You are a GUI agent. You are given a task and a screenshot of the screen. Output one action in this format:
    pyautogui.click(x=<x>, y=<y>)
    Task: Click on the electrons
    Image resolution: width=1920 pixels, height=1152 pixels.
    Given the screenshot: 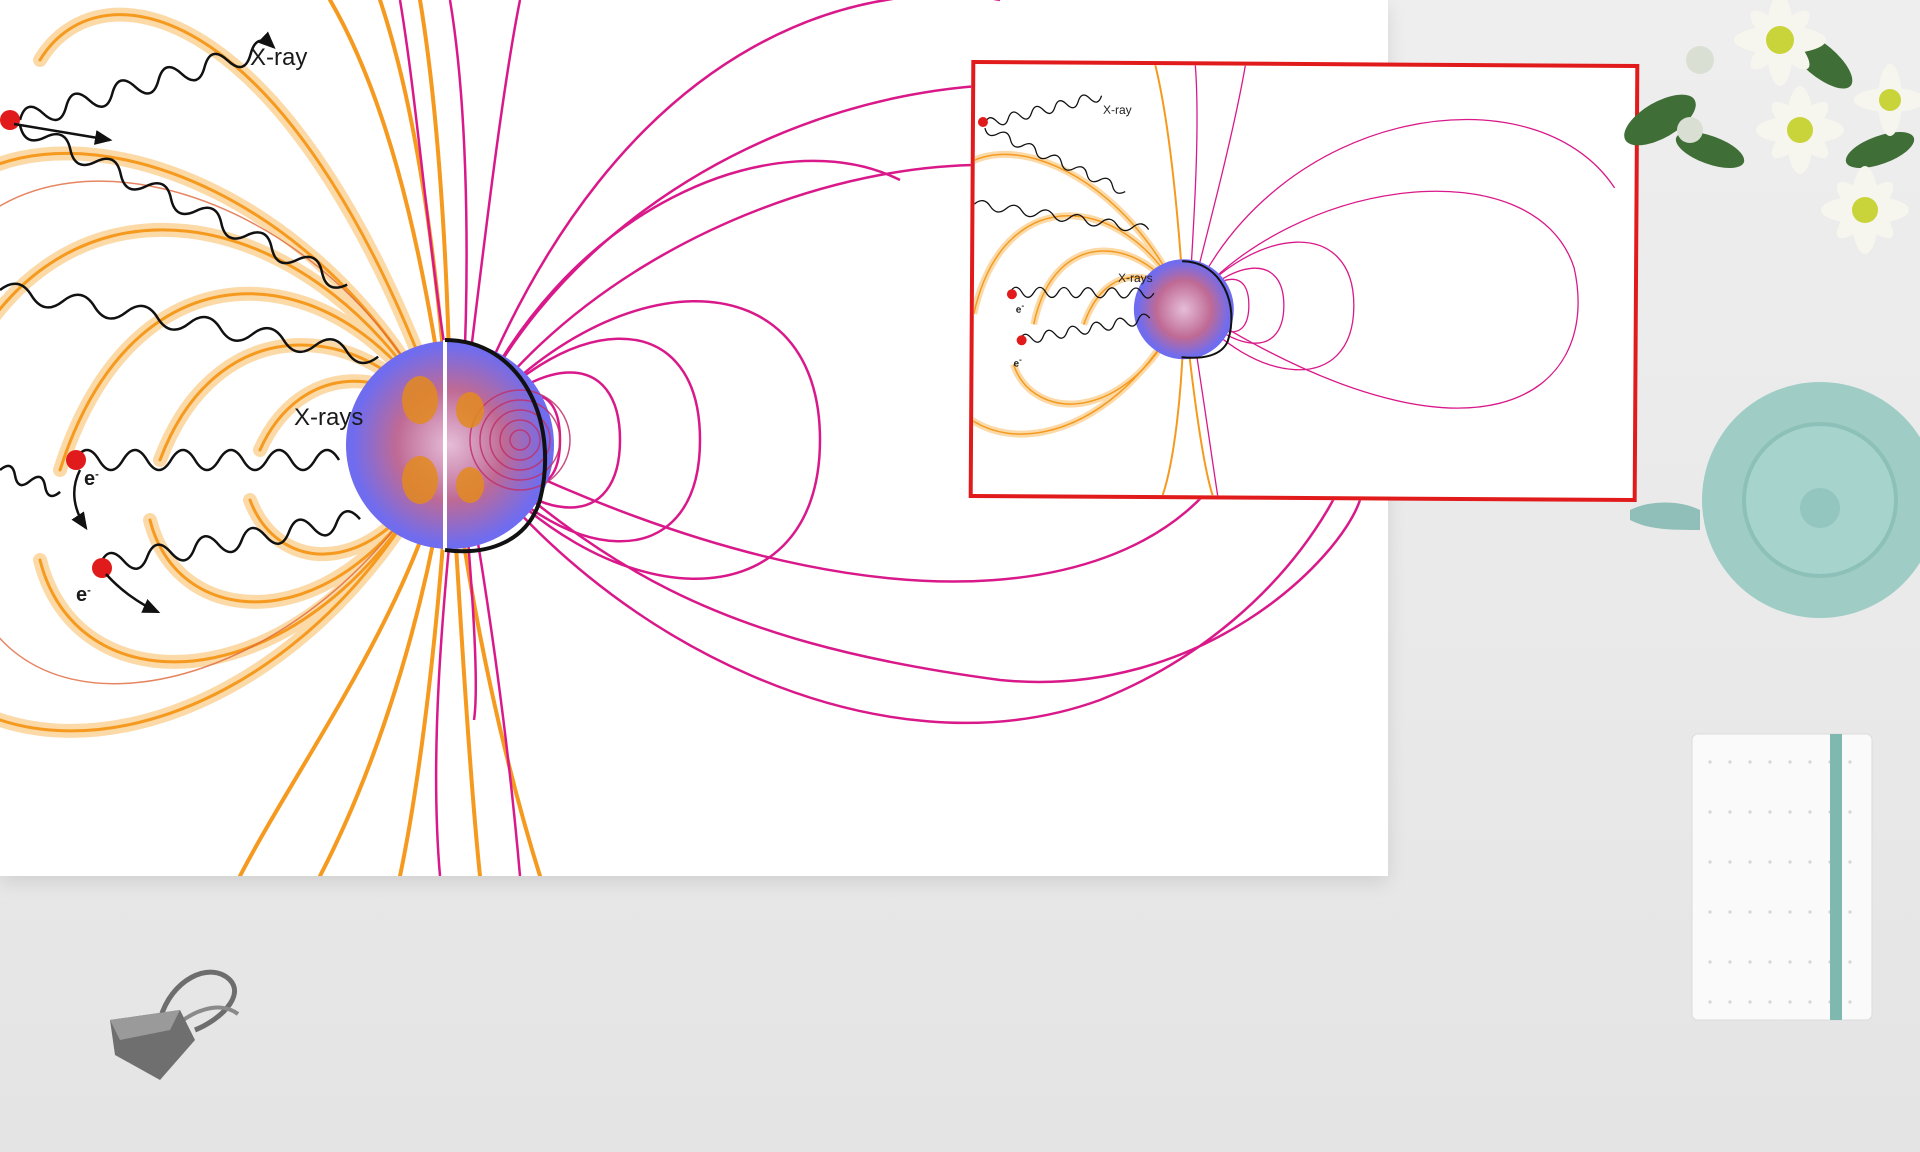 What is the action you would take?
    pyautogui.click(x=80, y=362)
    